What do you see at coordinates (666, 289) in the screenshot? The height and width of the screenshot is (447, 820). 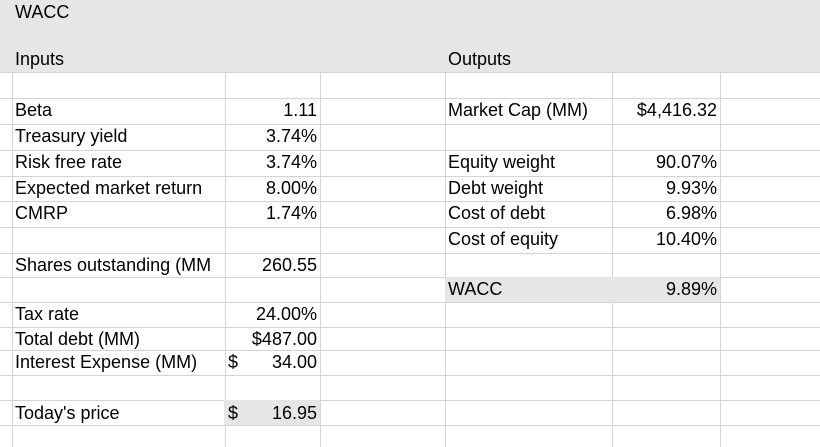 I see `output-value-wacc: 9.89%` at bounding box center [666, 289].